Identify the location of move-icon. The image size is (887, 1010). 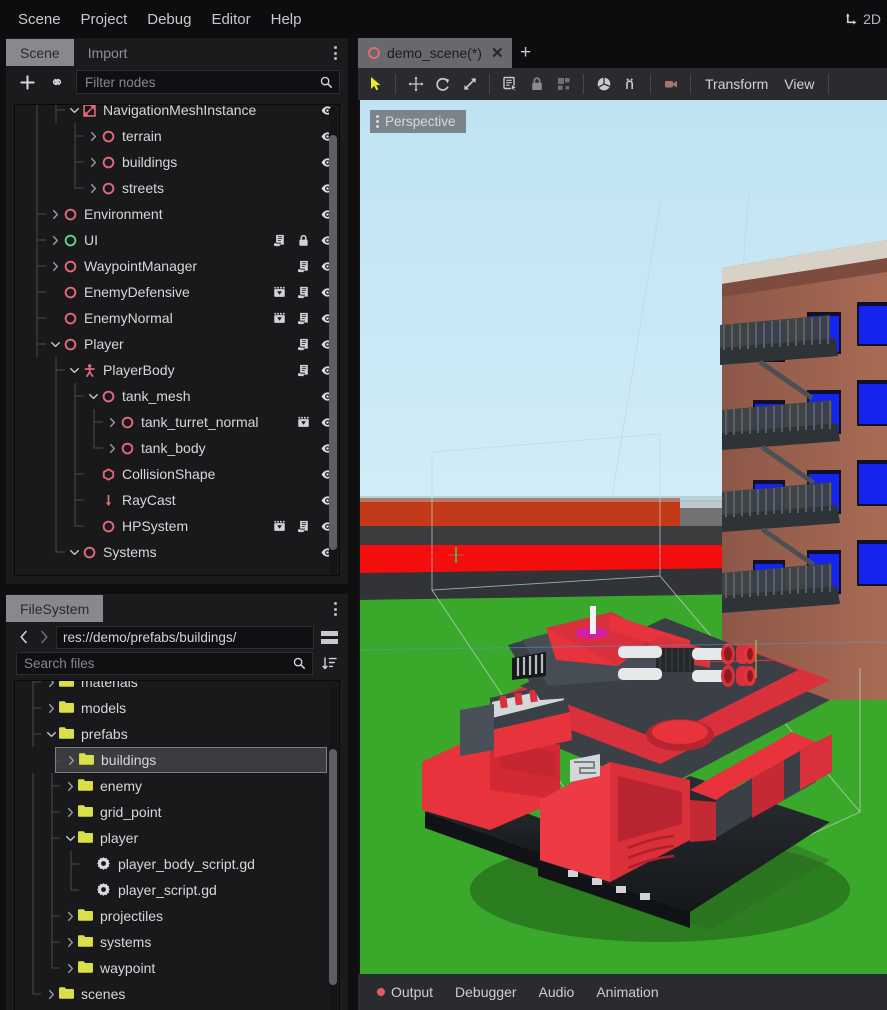
(415, 84).